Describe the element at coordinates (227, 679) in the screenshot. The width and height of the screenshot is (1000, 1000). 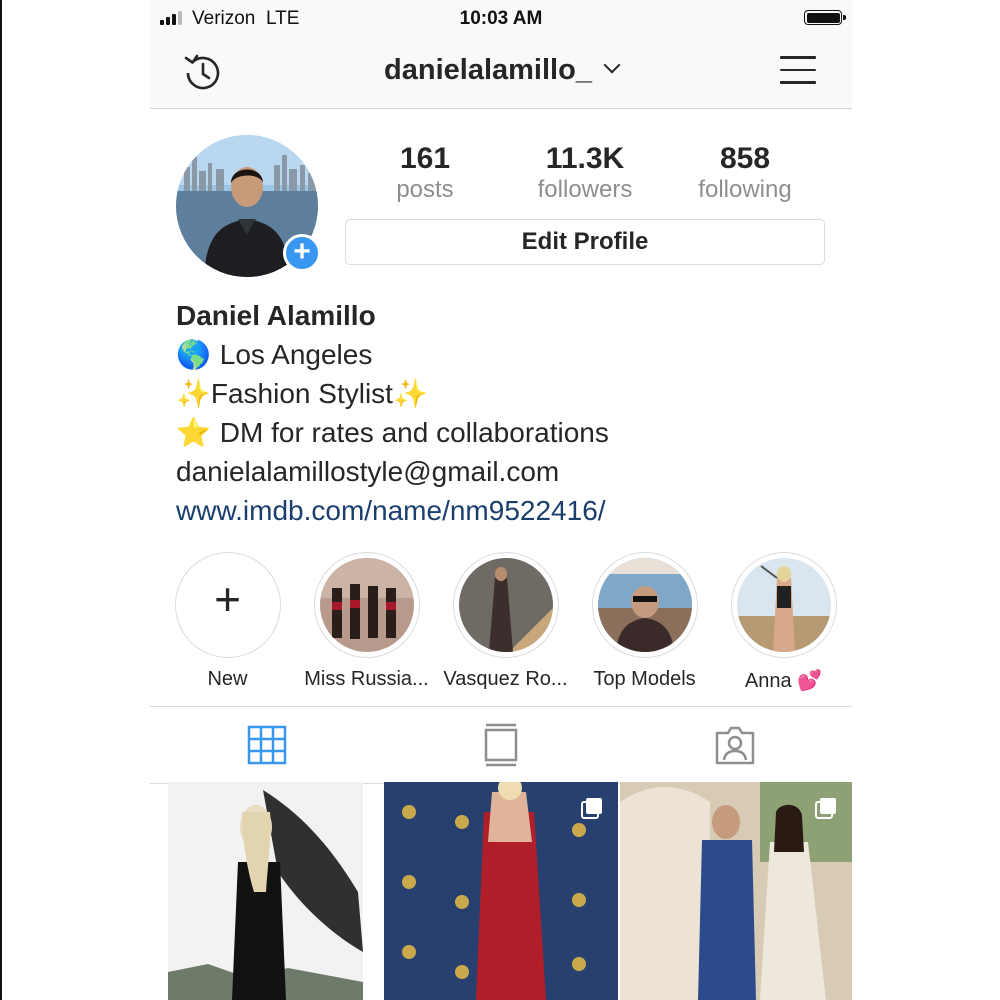
I see `highlight-label: New` at that location.